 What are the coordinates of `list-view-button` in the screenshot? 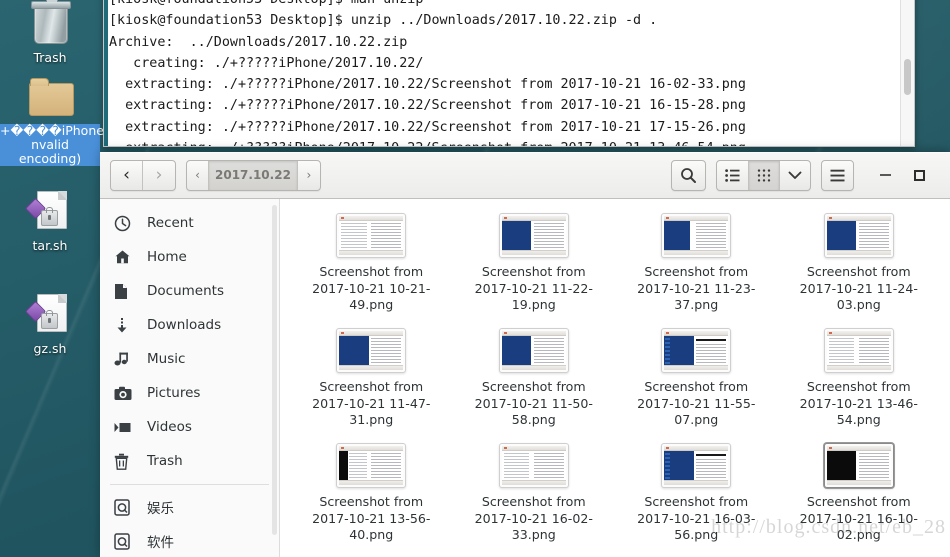 It's located at (733, 175).